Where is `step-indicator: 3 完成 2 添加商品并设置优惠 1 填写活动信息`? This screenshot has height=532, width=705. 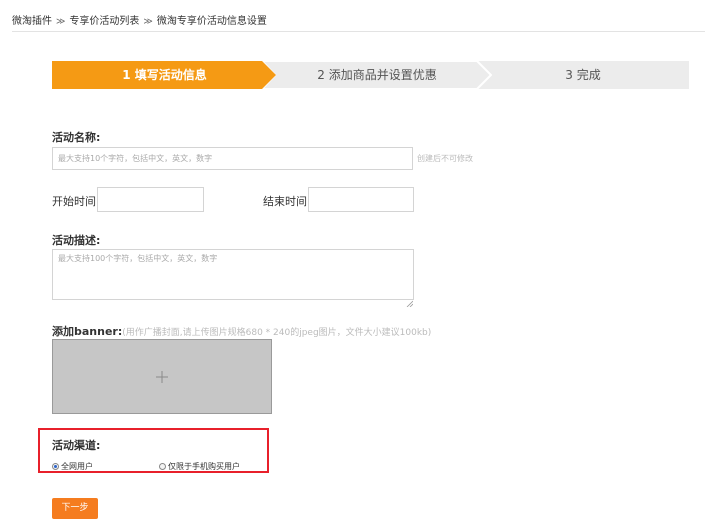
step-indicator: 3 完成 2 添加商品并设置优惠 1 填写活动信息 is located at coordinates (370, 75).